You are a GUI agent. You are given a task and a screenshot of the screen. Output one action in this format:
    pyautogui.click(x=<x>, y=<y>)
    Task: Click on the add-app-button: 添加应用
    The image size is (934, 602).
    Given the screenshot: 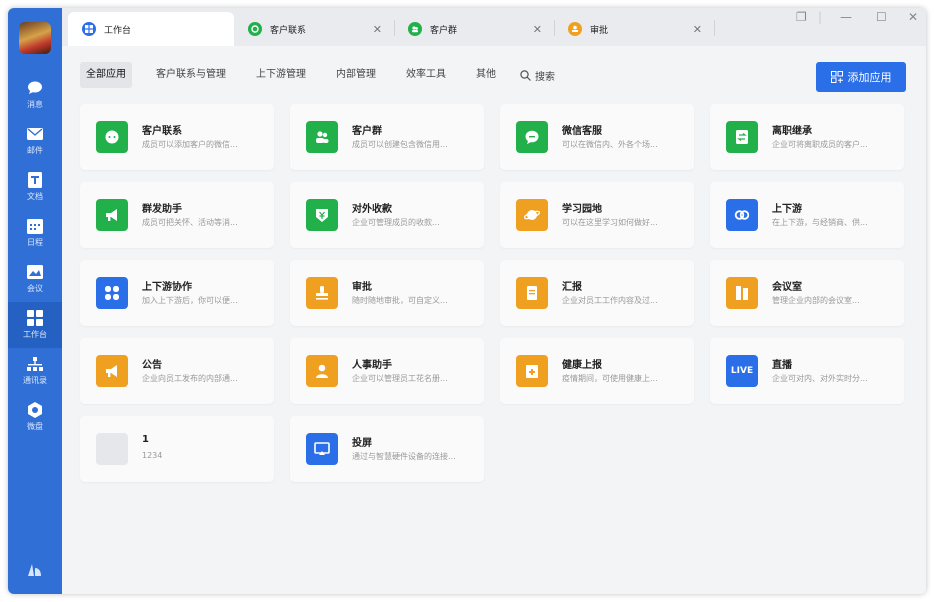 What is the action you would take?
    pyautogui.click(x=861, y=77)
    